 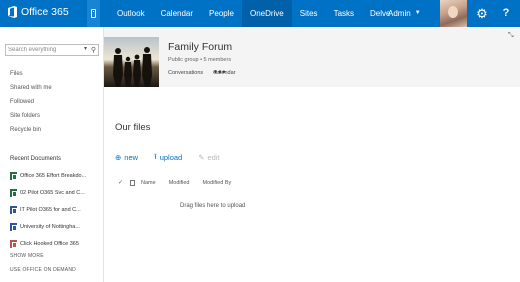 I want to click on group-title: Family Forum, so click(x=200, y=47).